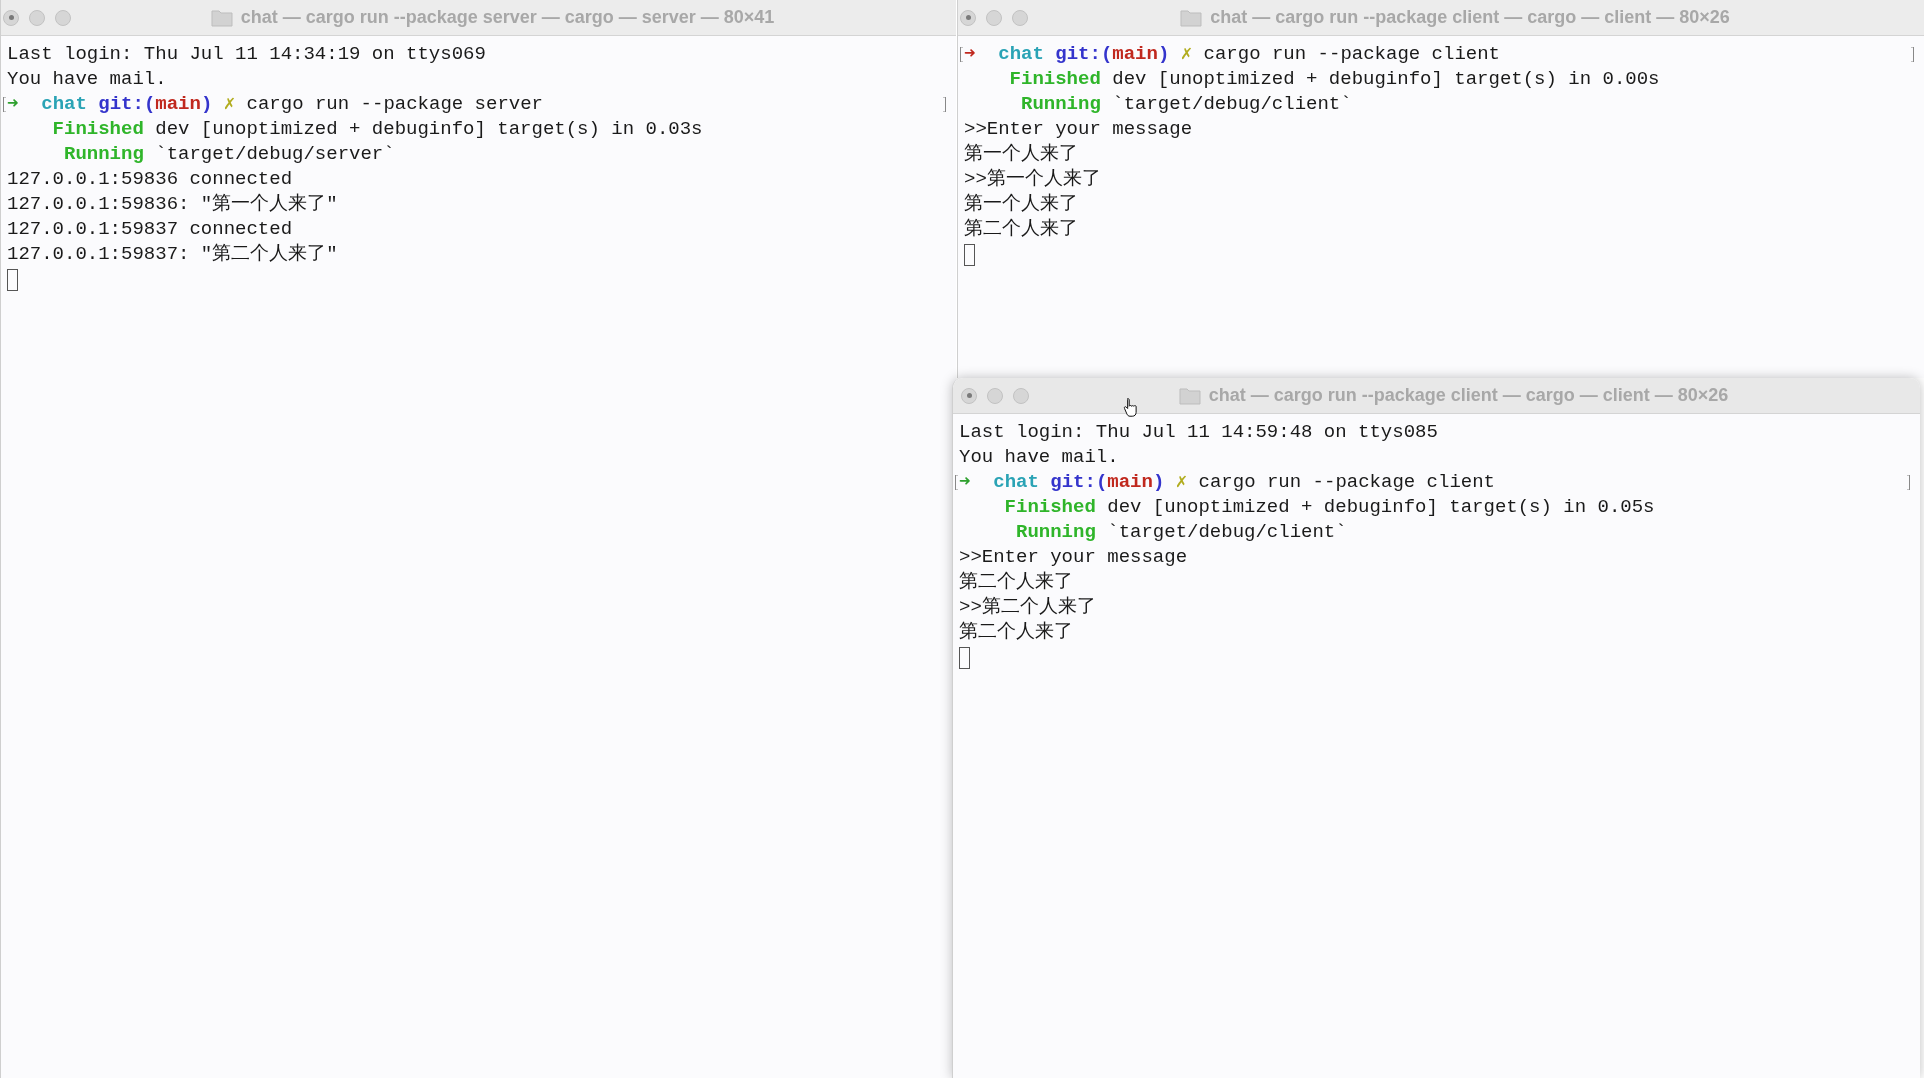 The image size is (1924, 1078). Describe the element at coordinates (150, 230) in the screenshot. I see `terminal-text: 127.0.0.1:59837 connected` at that location.